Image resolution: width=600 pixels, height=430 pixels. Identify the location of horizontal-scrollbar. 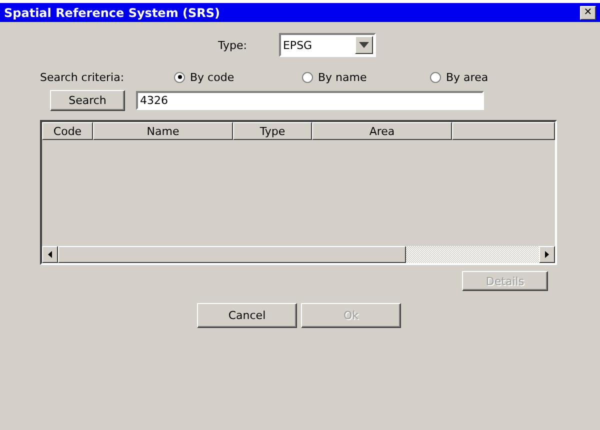
(298, 254).